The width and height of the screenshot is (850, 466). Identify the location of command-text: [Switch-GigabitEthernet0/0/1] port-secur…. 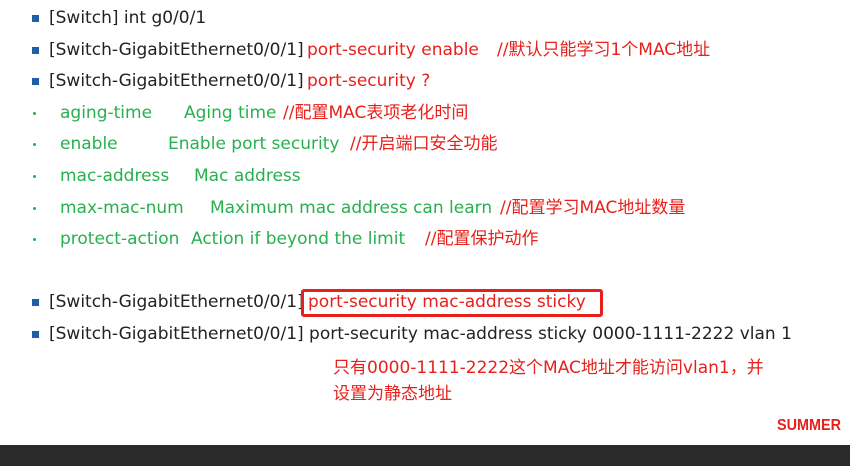
(420, 334).